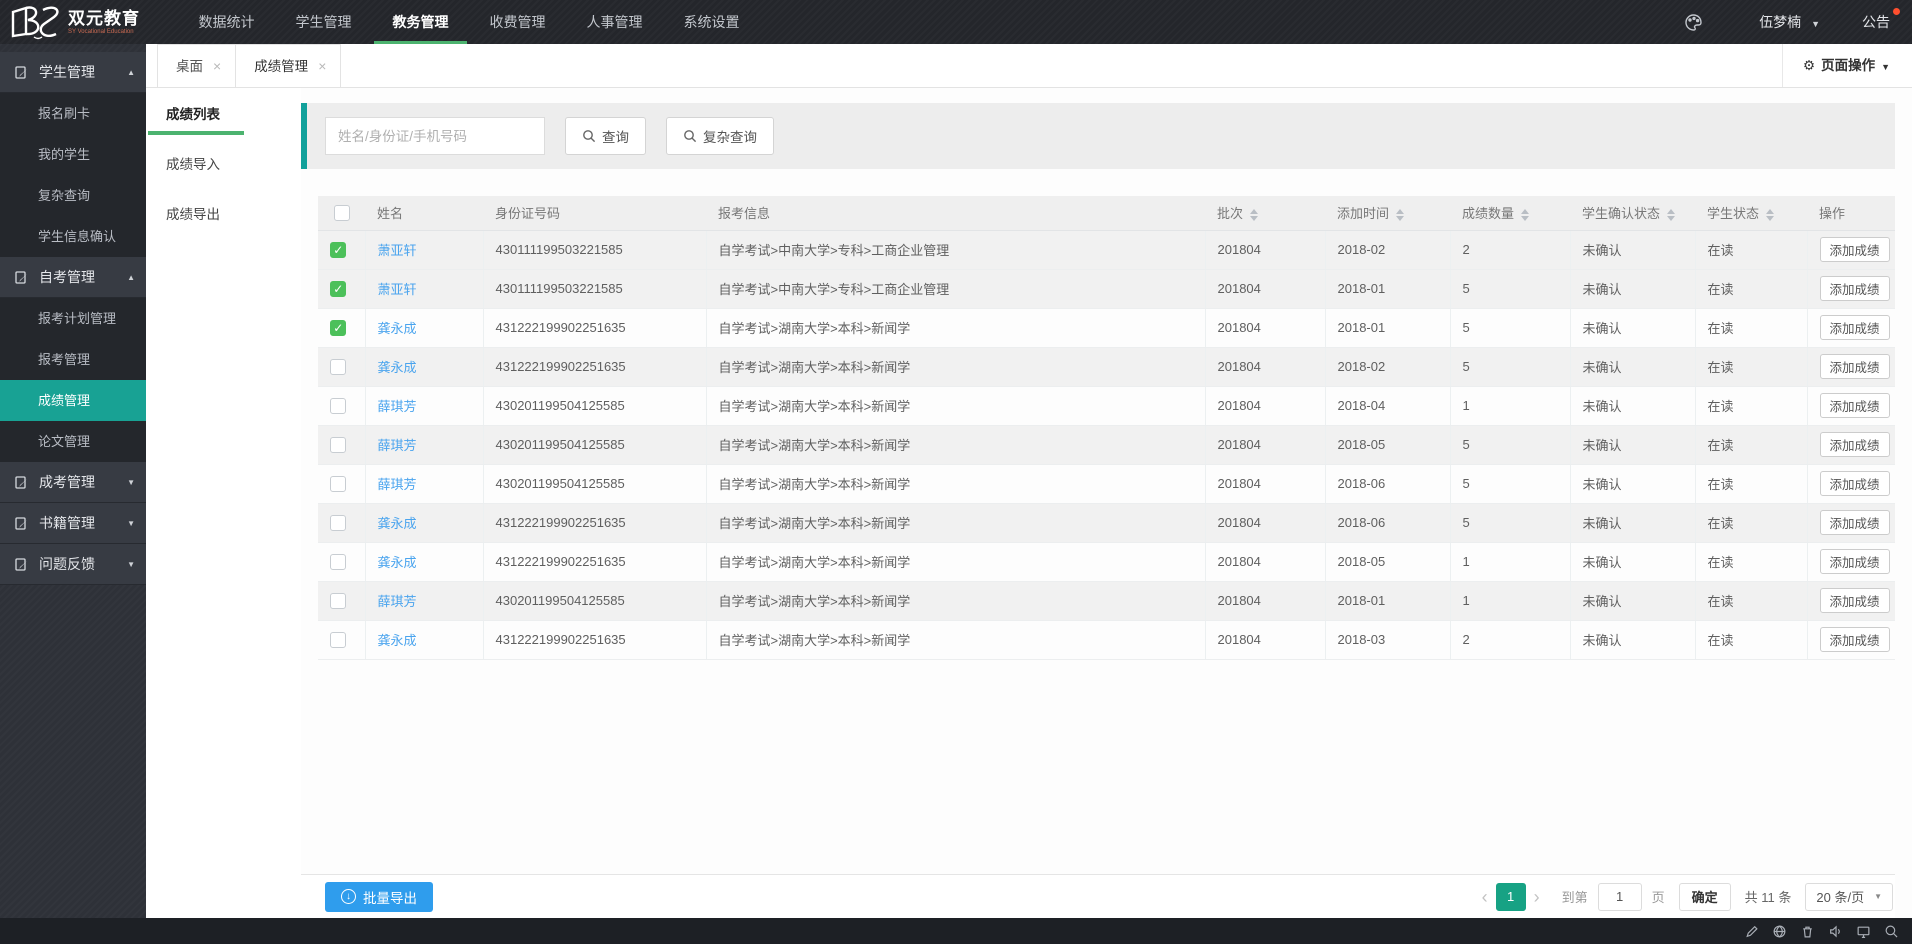 This screenshot has height=944, width=1912. I want to click on sidebar-item: 论文管理, so click(73, 441).